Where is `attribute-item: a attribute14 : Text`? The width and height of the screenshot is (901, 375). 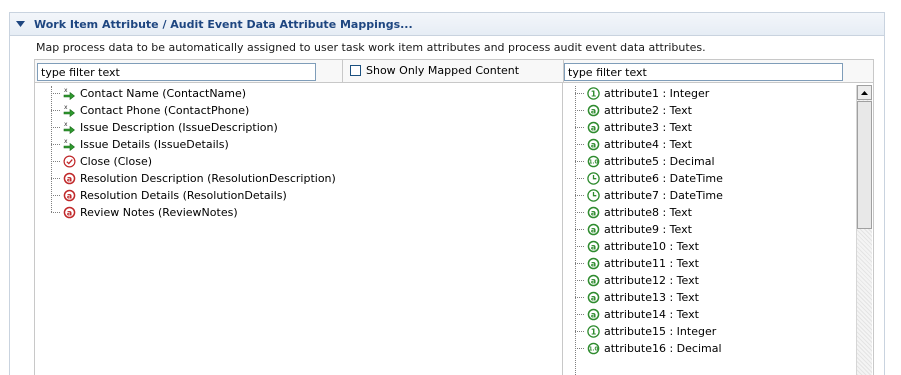
attribute-item: a attribute14 : Text is located at coordinates (637, 314).